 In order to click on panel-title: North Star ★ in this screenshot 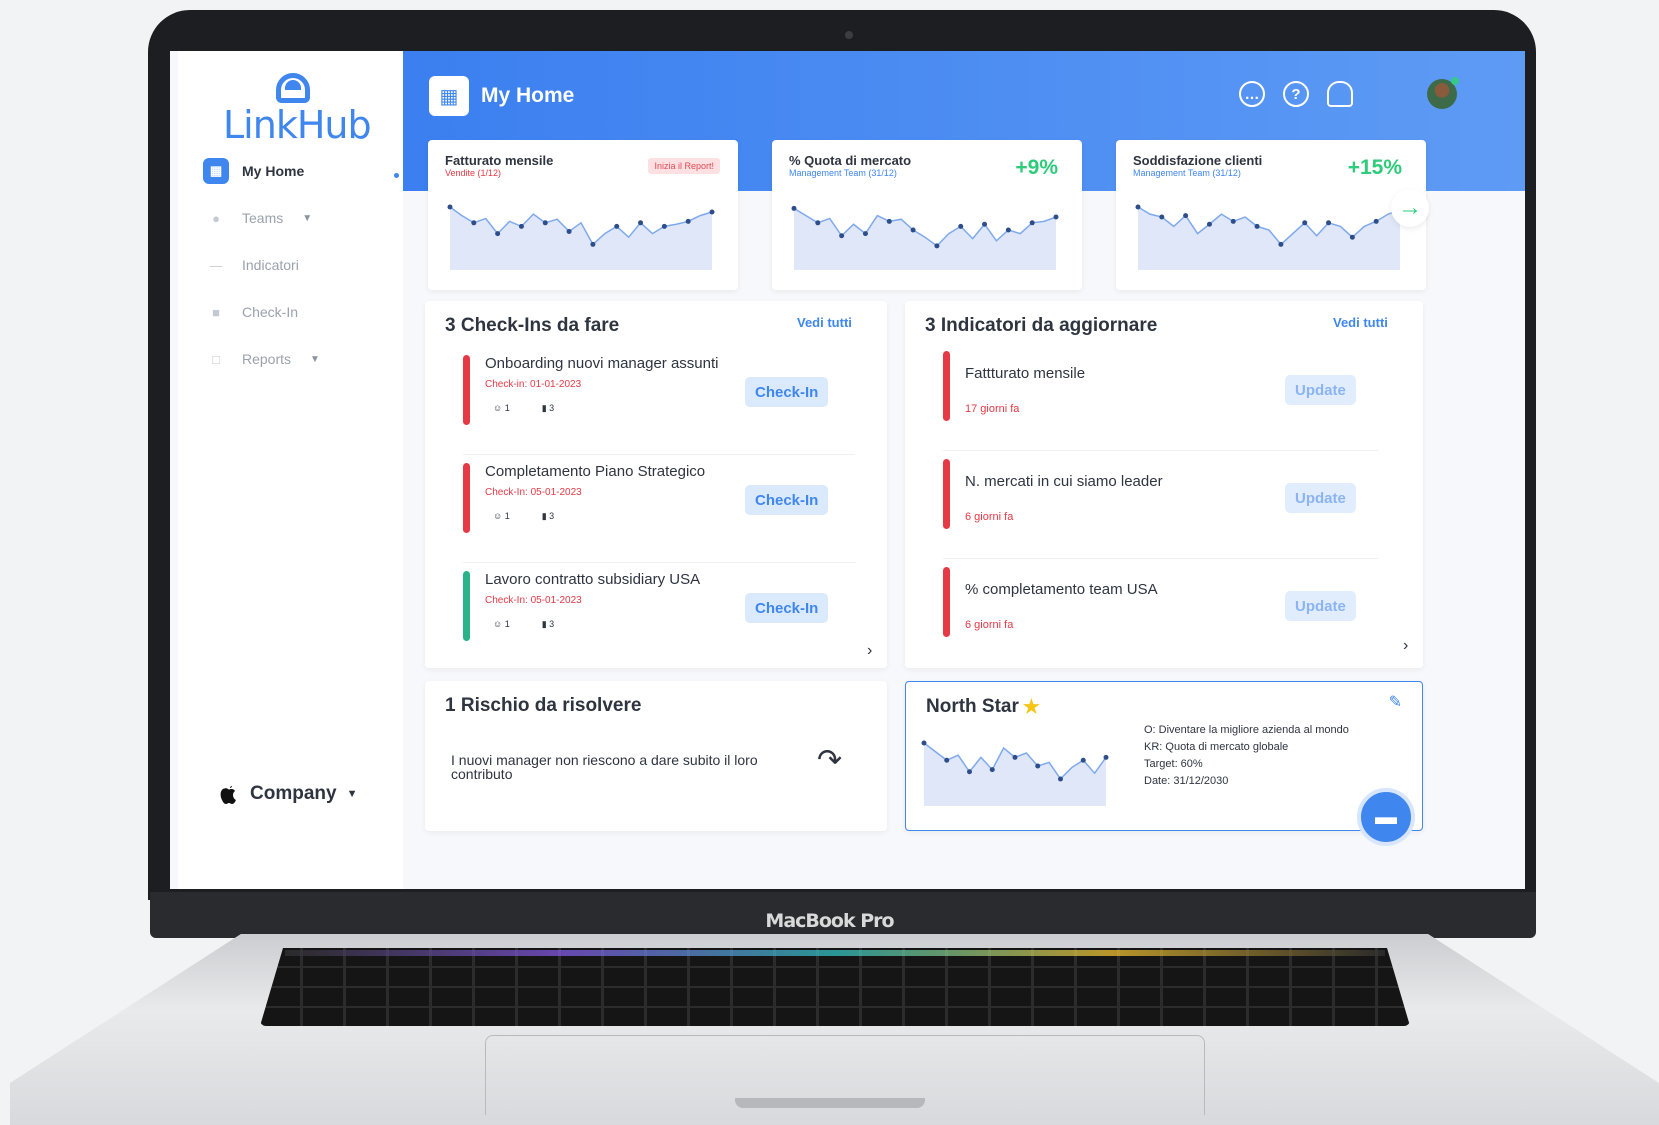, I will do `click(983, 707)`.